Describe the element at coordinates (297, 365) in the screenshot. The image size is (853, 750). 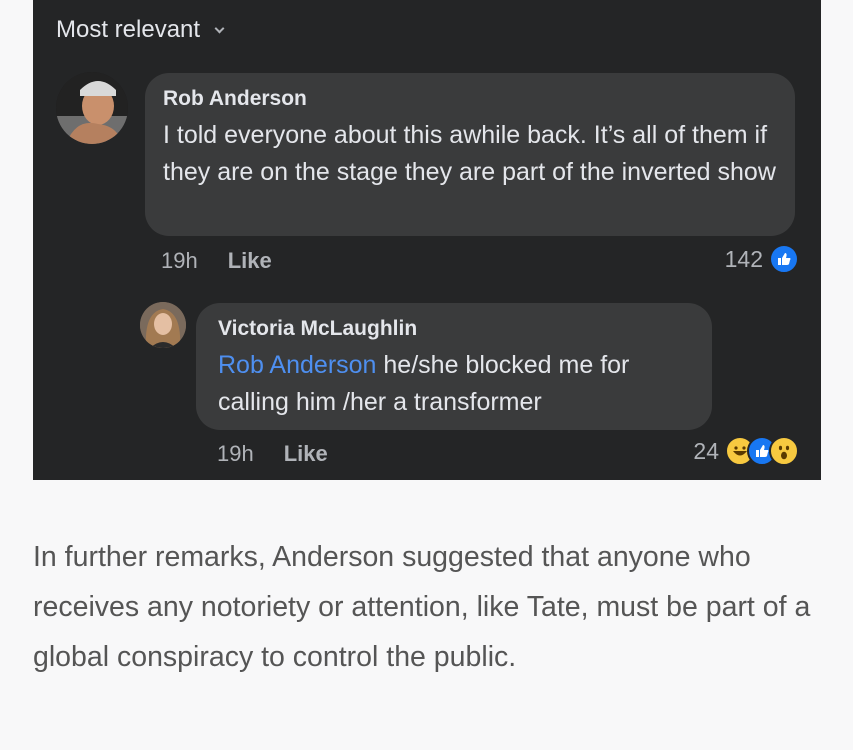
I see `mention-link: Rob Anderson` at that location.